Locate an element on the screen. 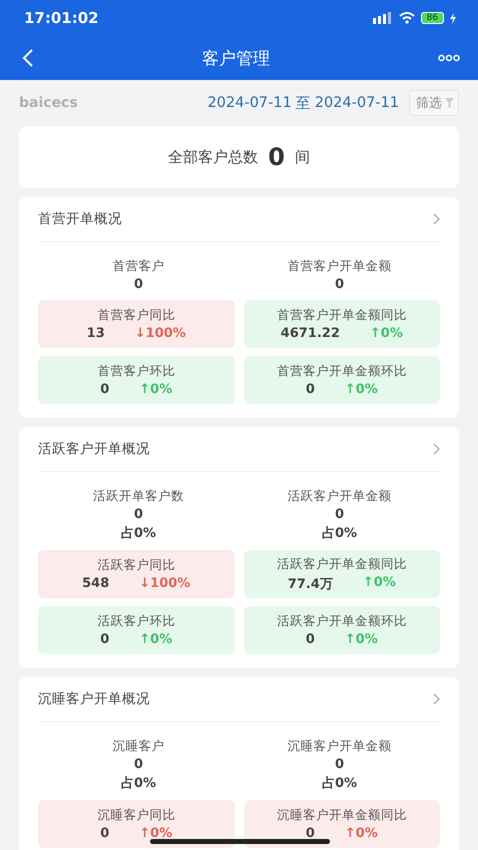  start-date: 2024-07-11 is located at coordinates (249, 103).